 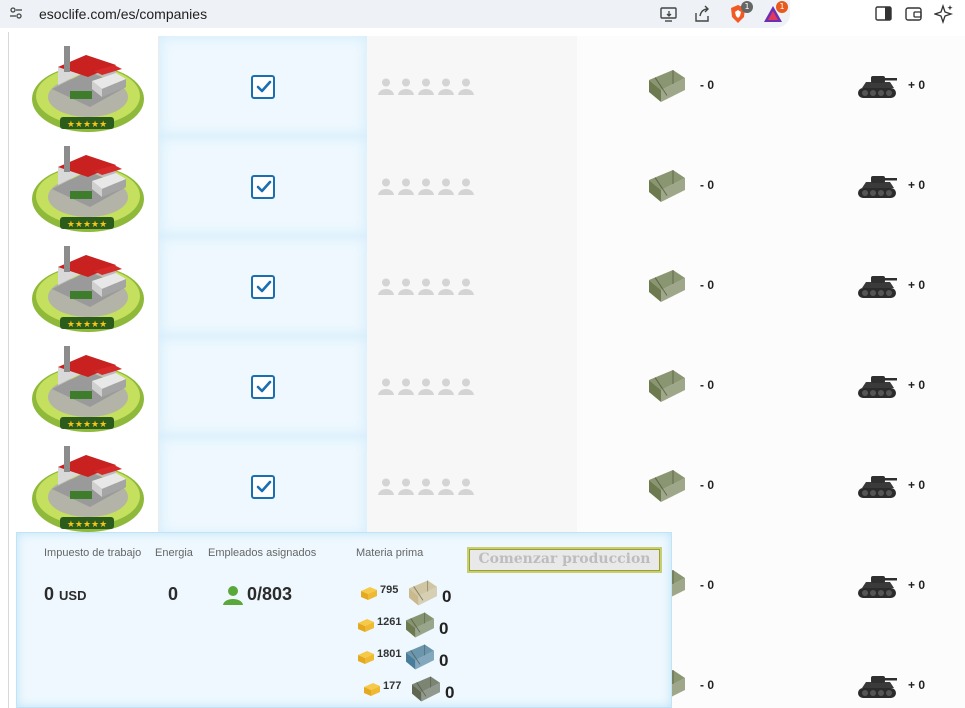 What do you see at coordinates (669, 14) in the screenshot?
I see `install-app-icon` at bounding box center [669, 14].